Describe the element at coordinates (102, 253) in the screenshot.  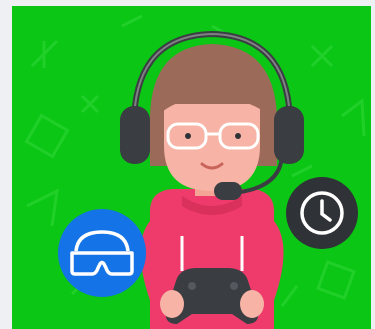
I see `vr-badge` at that location.